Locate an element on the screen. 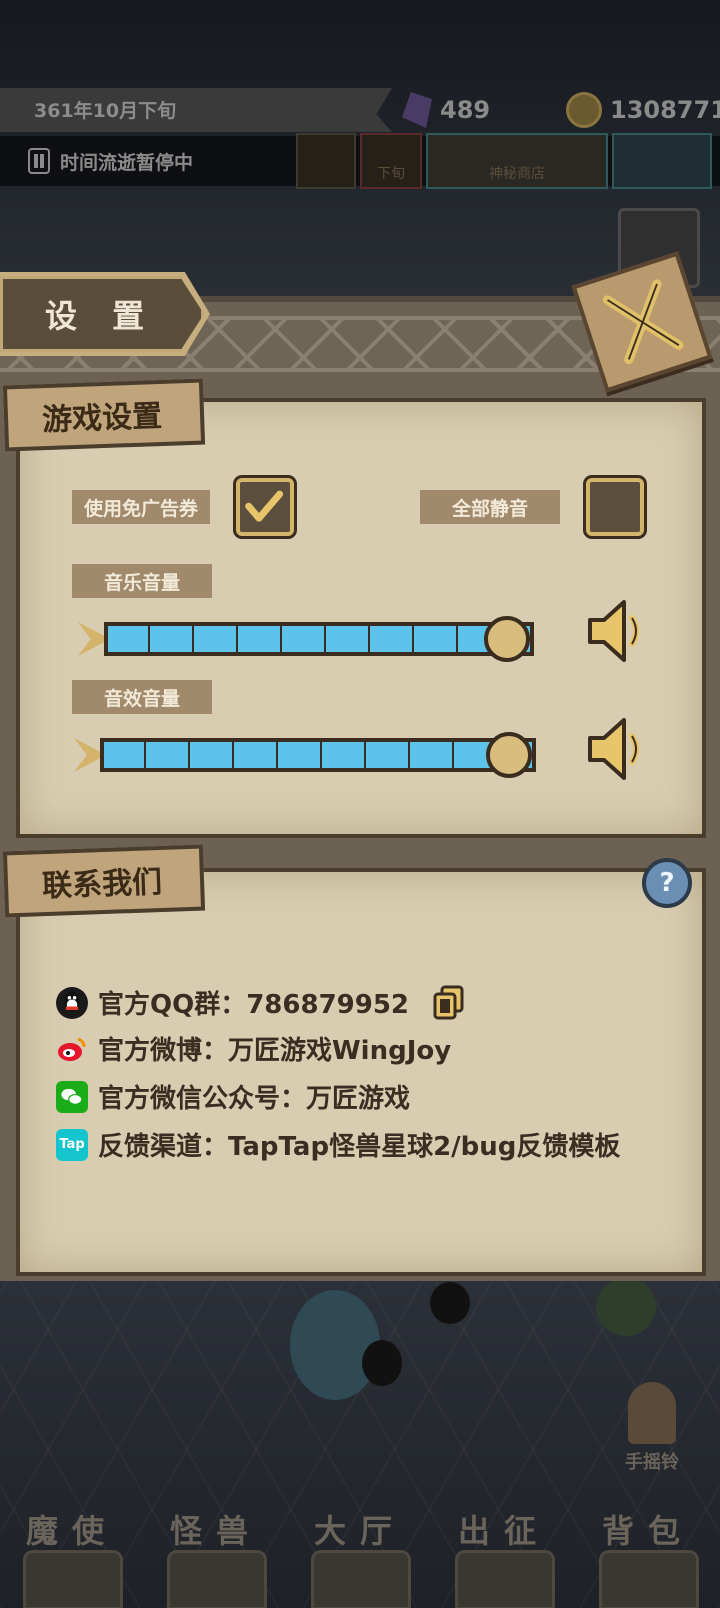 The image size is (720, 1608). coin-currency: 1308771 is located at coordinates (643, 110).